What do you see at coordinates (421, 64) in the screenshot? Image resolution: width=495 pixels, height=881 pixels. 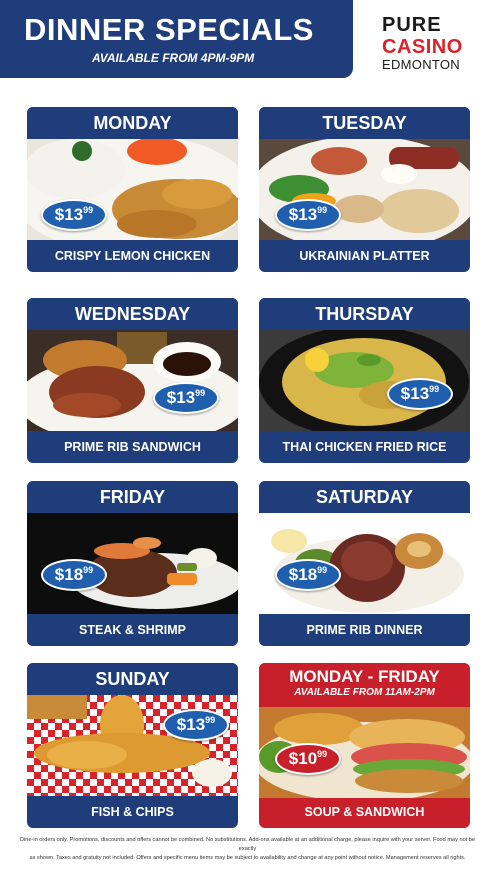 I see `logo-line-edmonton: EDMONTON` at bounding box center [421, 64].